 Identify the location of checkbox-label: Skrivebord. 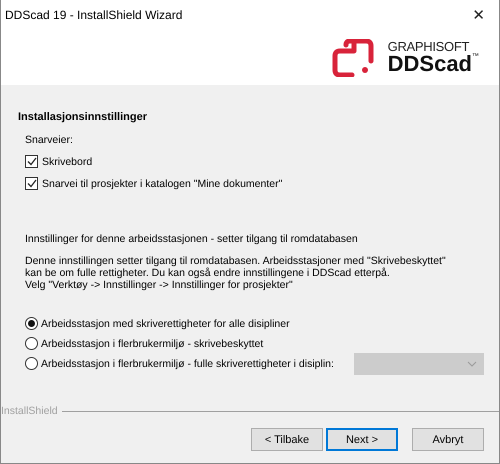
(67, 162).